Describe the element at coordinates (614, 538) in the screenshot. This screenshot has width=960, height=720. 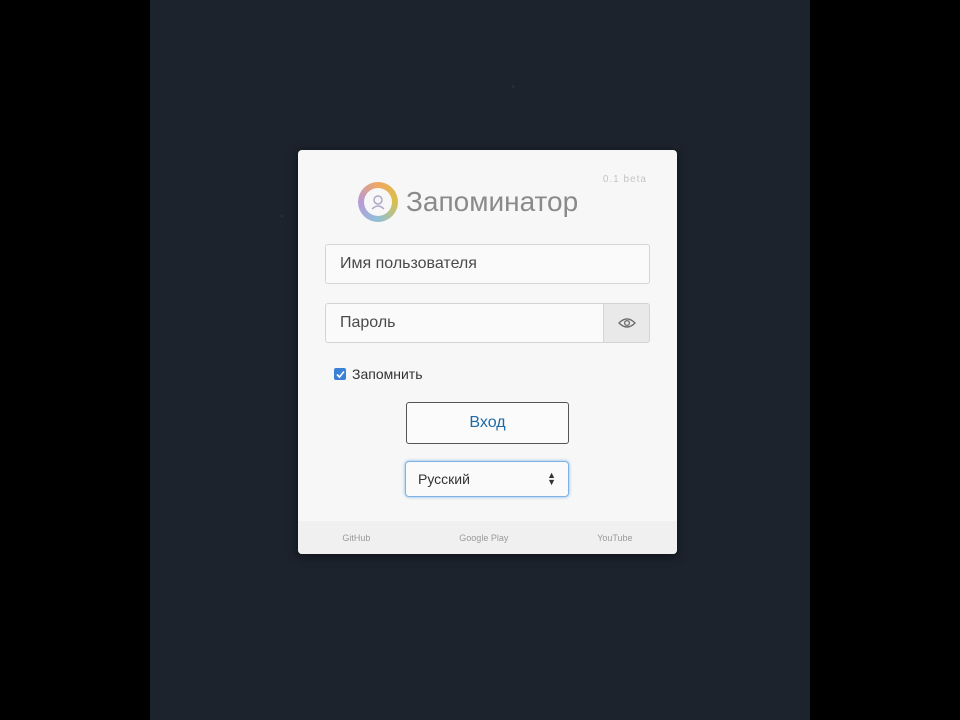
I see `footer-link-youtube: YouTube` at that location.